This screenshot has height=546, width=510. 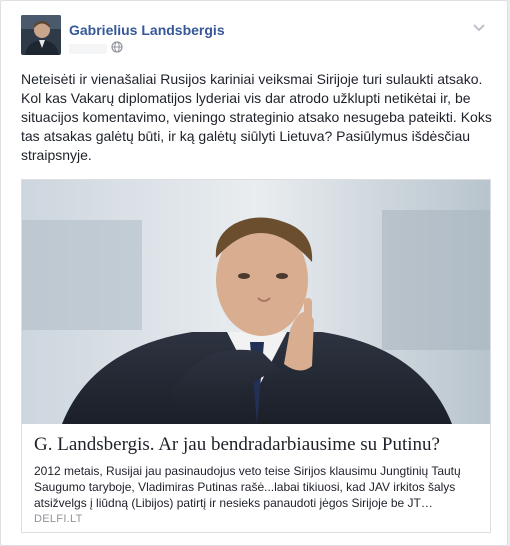 I want to click on post-header: Gabrielius Landsbergis, so click(x=258, y=39).